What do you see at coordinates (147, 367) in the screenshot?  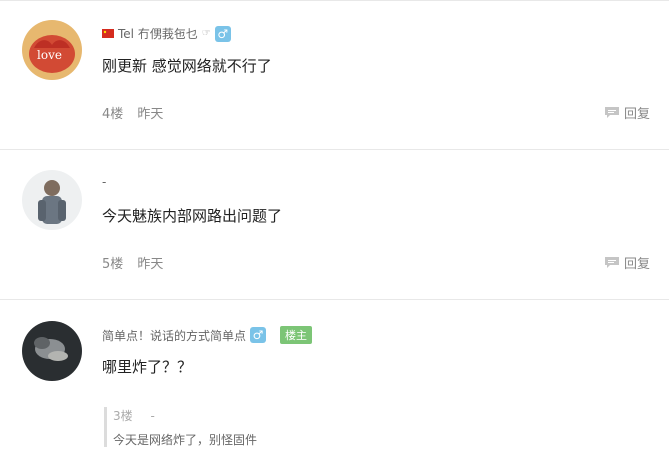 I see `comment-content: 哪里炸了？？` at bounding box center [147, 367].